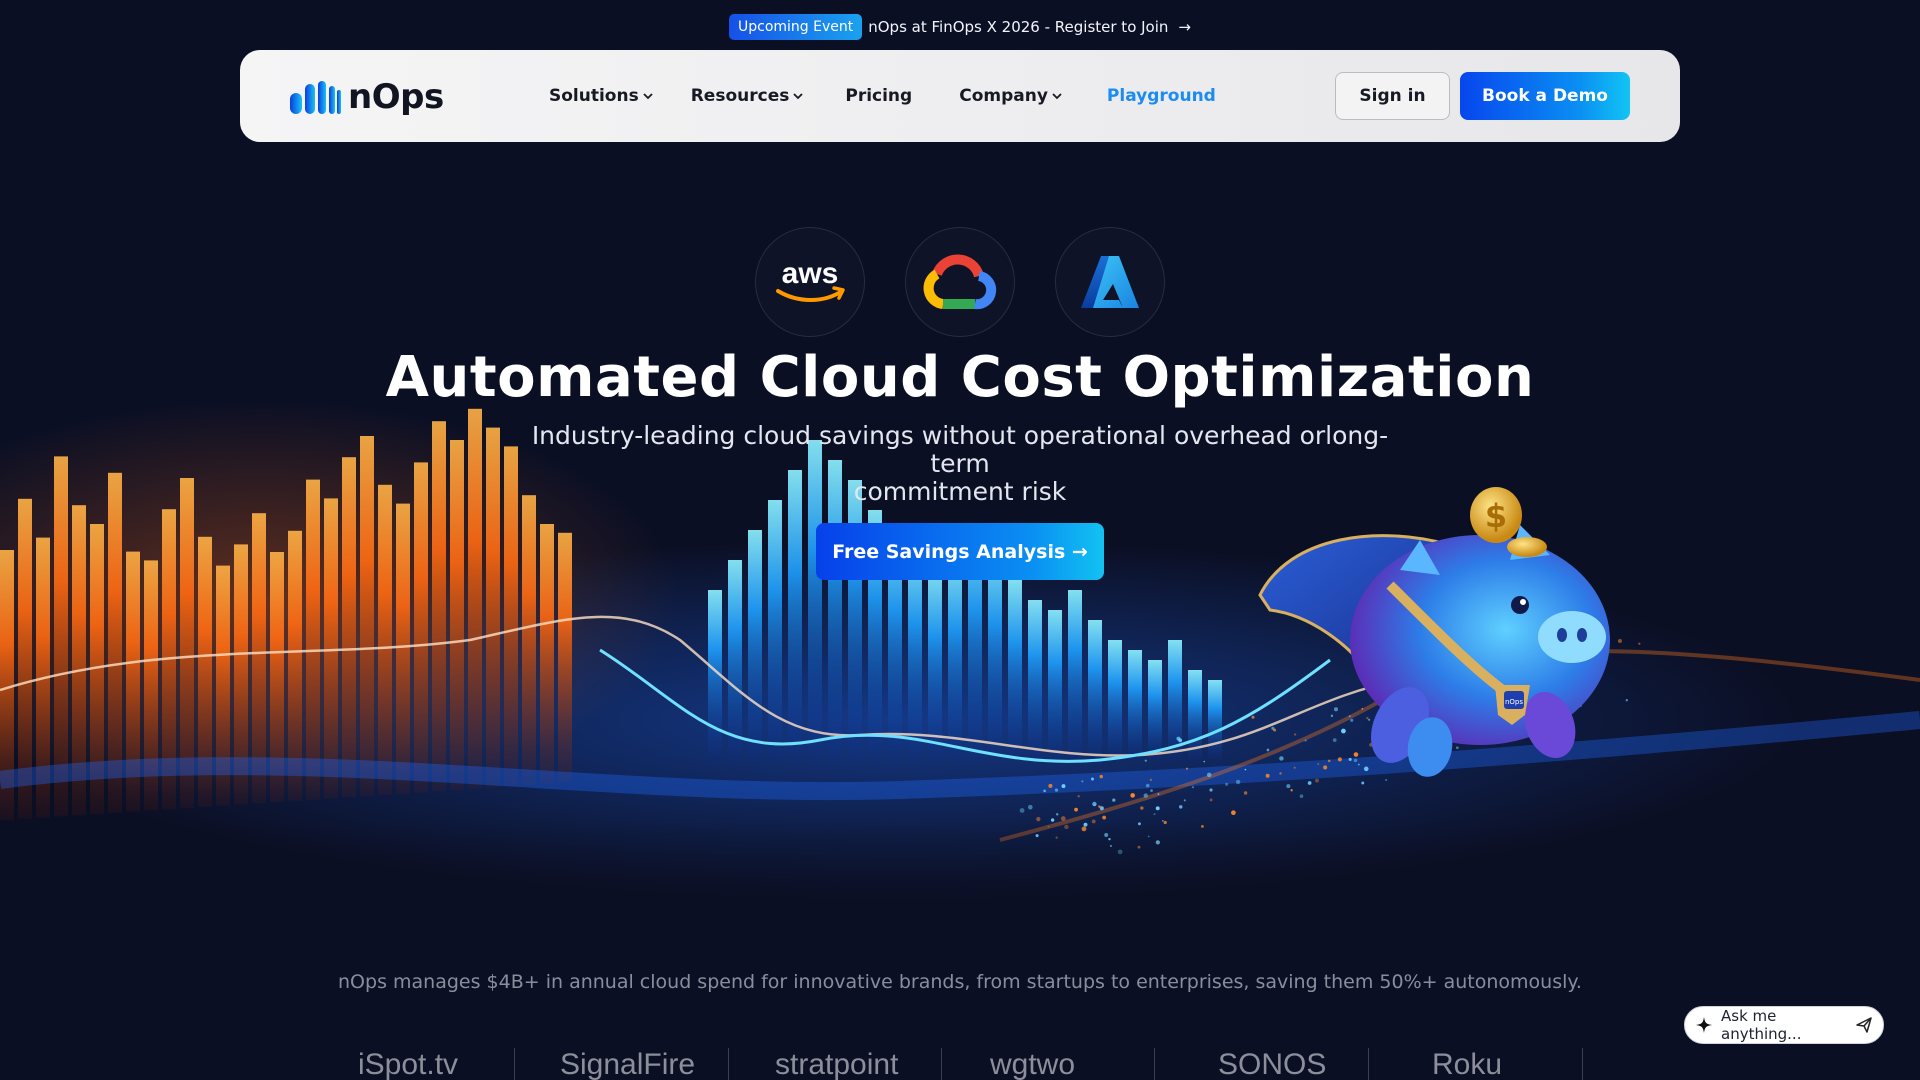  What do you see at coordinates (837, 1064) in the screenshot?
I see `customer-logo-stratpoint: stratpoint` at bounding box center [837, 1064].